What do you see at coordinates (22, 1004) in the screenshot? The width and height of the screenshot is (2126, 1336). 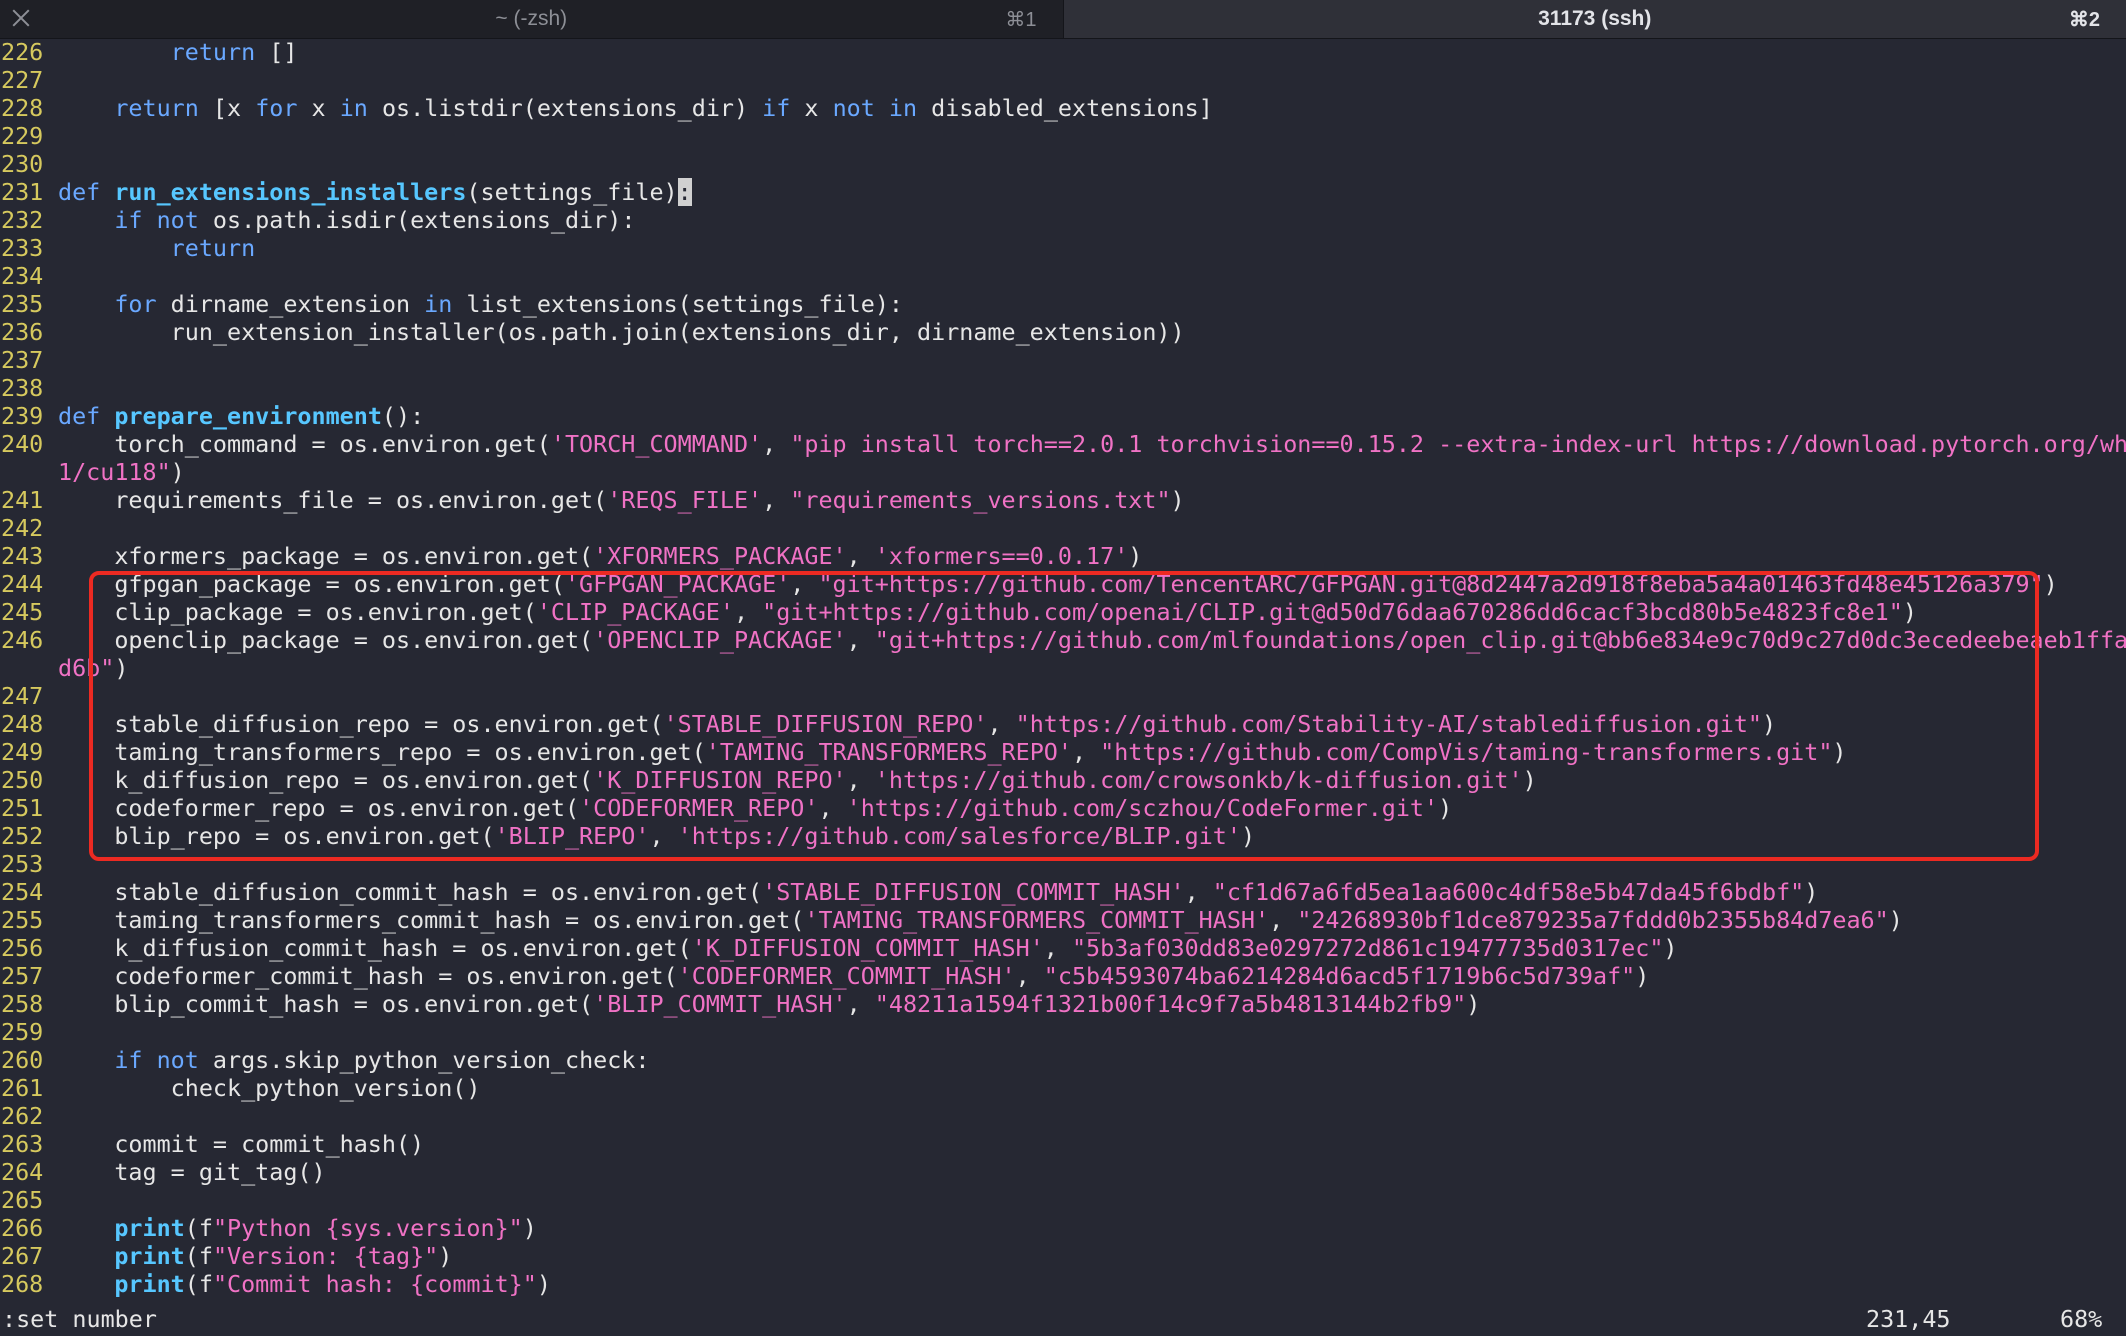 I see `line-number: 258` at bounding box center [22, 1004].